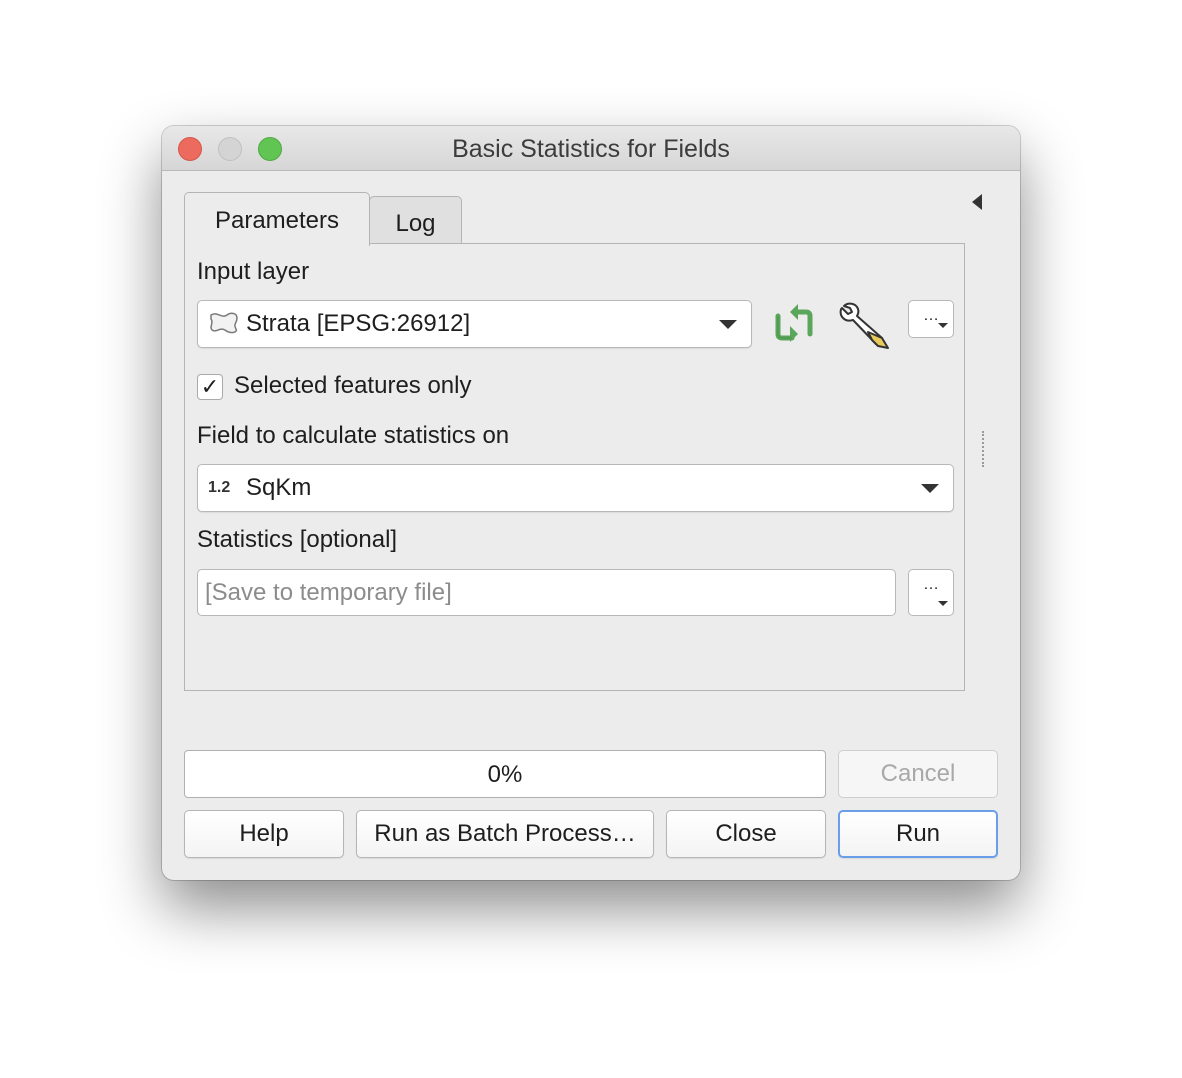 The width and height of the screenshot is (1182, 1078). Describe the element at coordinates (219, 487) in the screenshot. I see `numeric-field-icon: 1.2` at that location.